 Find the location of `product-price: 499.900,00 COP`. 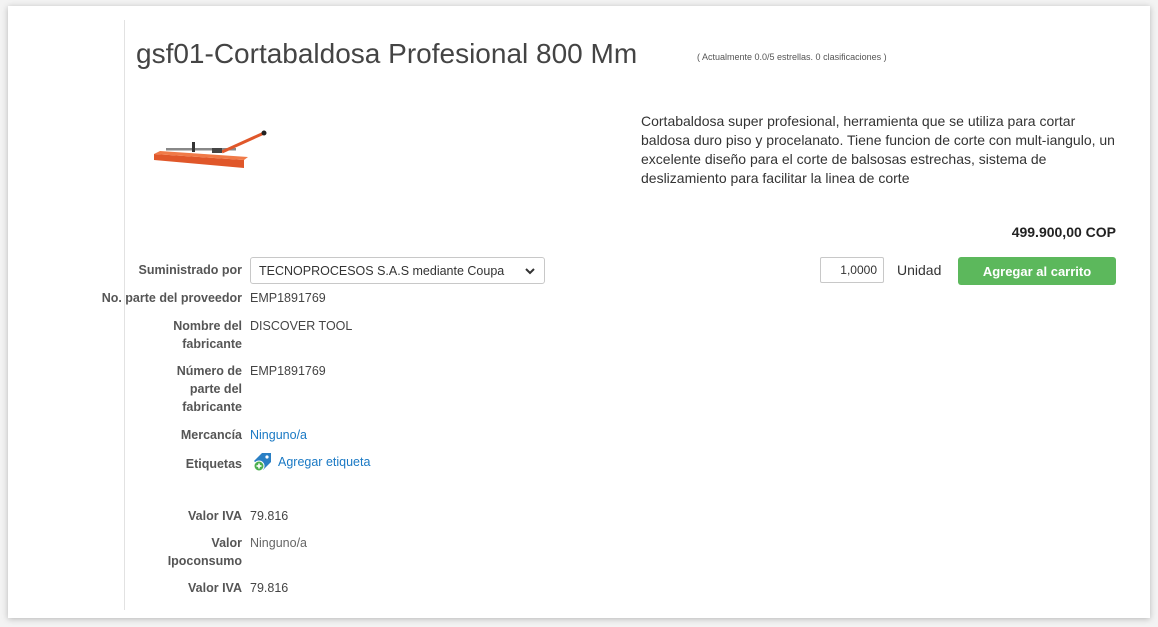

product-price: 499.900,00 COP is located at coordinates (1063, 232).